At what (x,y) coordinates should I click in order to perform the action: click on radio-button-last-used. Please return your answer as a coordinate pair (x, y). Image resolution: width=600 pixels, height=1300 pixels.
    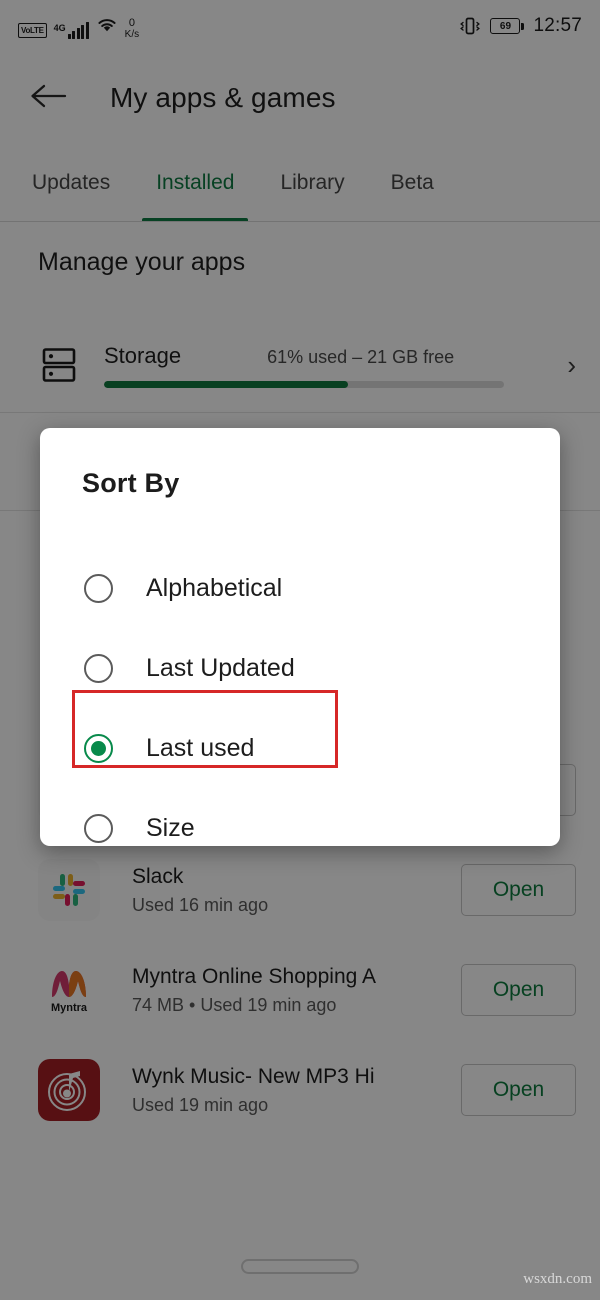
    Looking at the image, I should click on (98, 748).